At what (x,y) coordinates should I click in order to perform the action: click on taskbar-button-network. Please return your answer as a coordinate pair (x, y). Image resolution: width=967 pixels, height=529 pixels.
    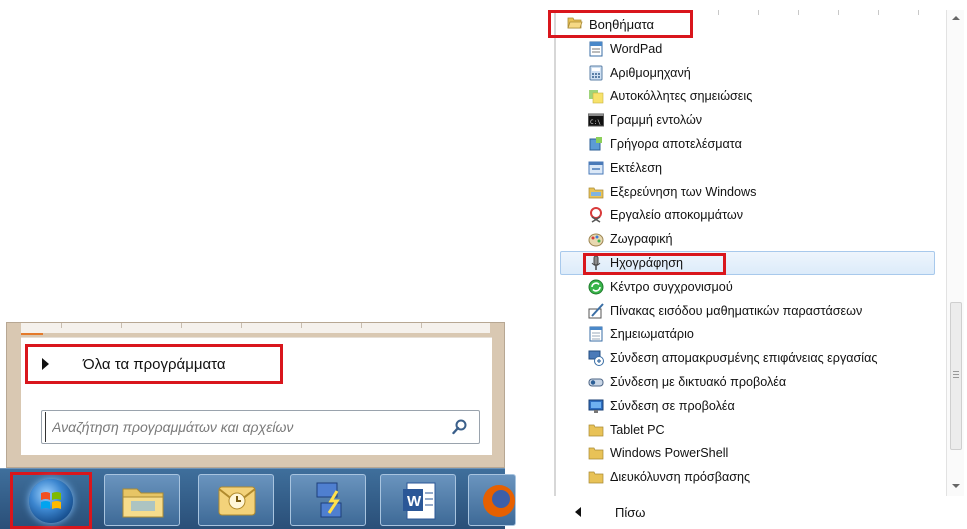
    Looking at the image, I should click on (328, 500).